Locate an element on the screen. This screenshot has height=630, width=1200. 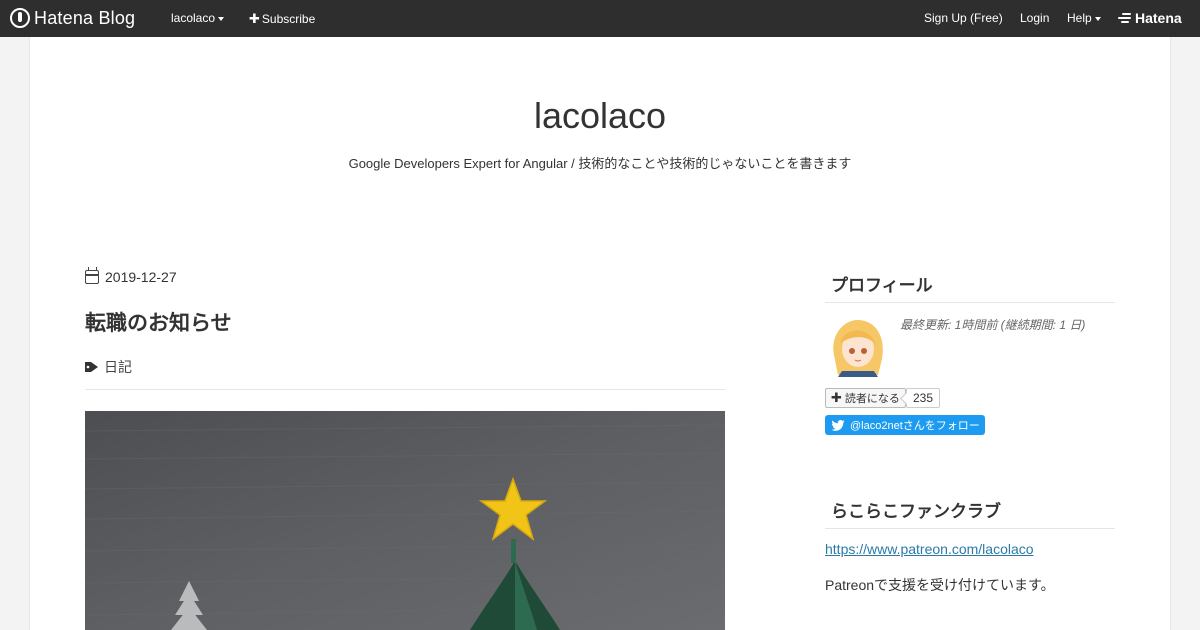
hatena-blog-logo-icon is located at coordinates (20, 18).